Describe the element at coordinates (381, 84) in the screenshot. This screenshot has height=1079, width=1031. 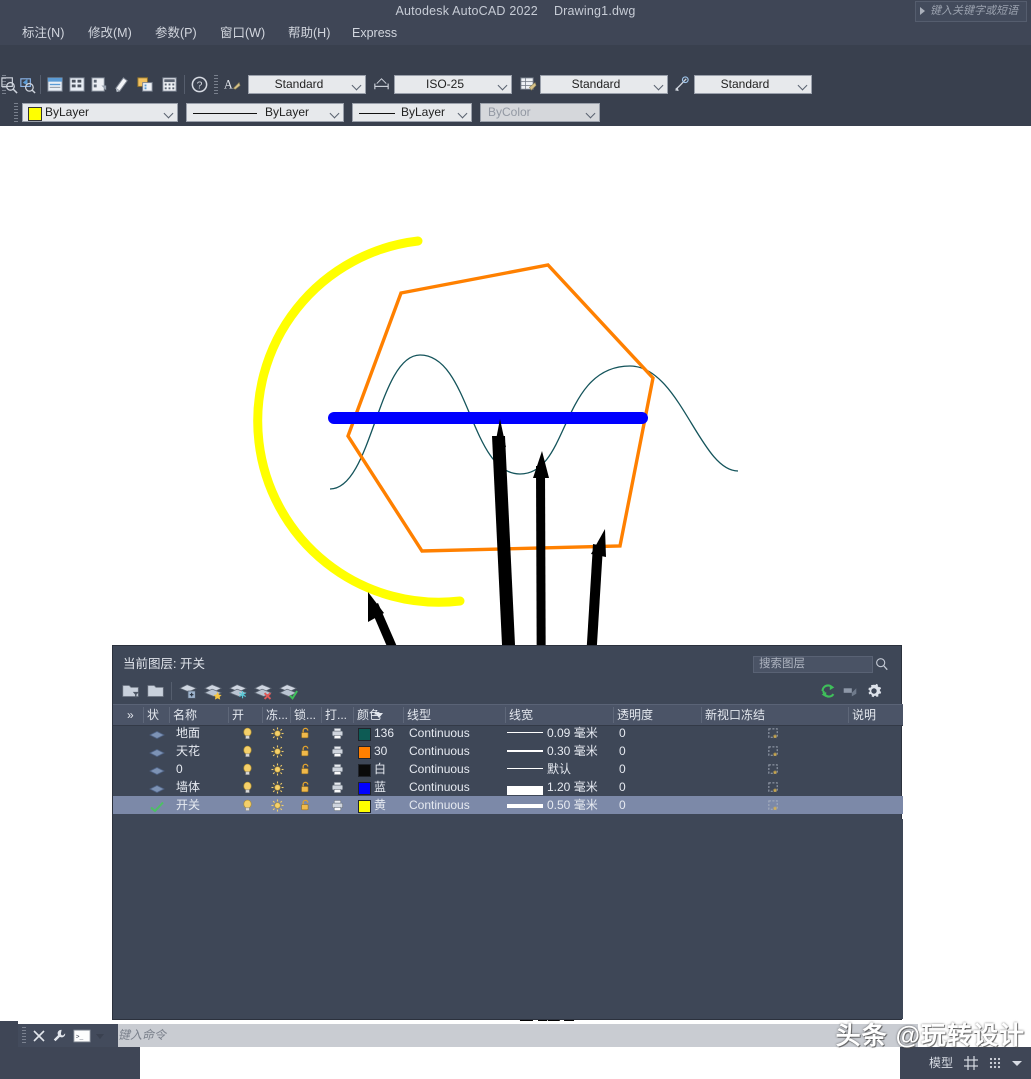
I see `dimension-style-icon` at that location.